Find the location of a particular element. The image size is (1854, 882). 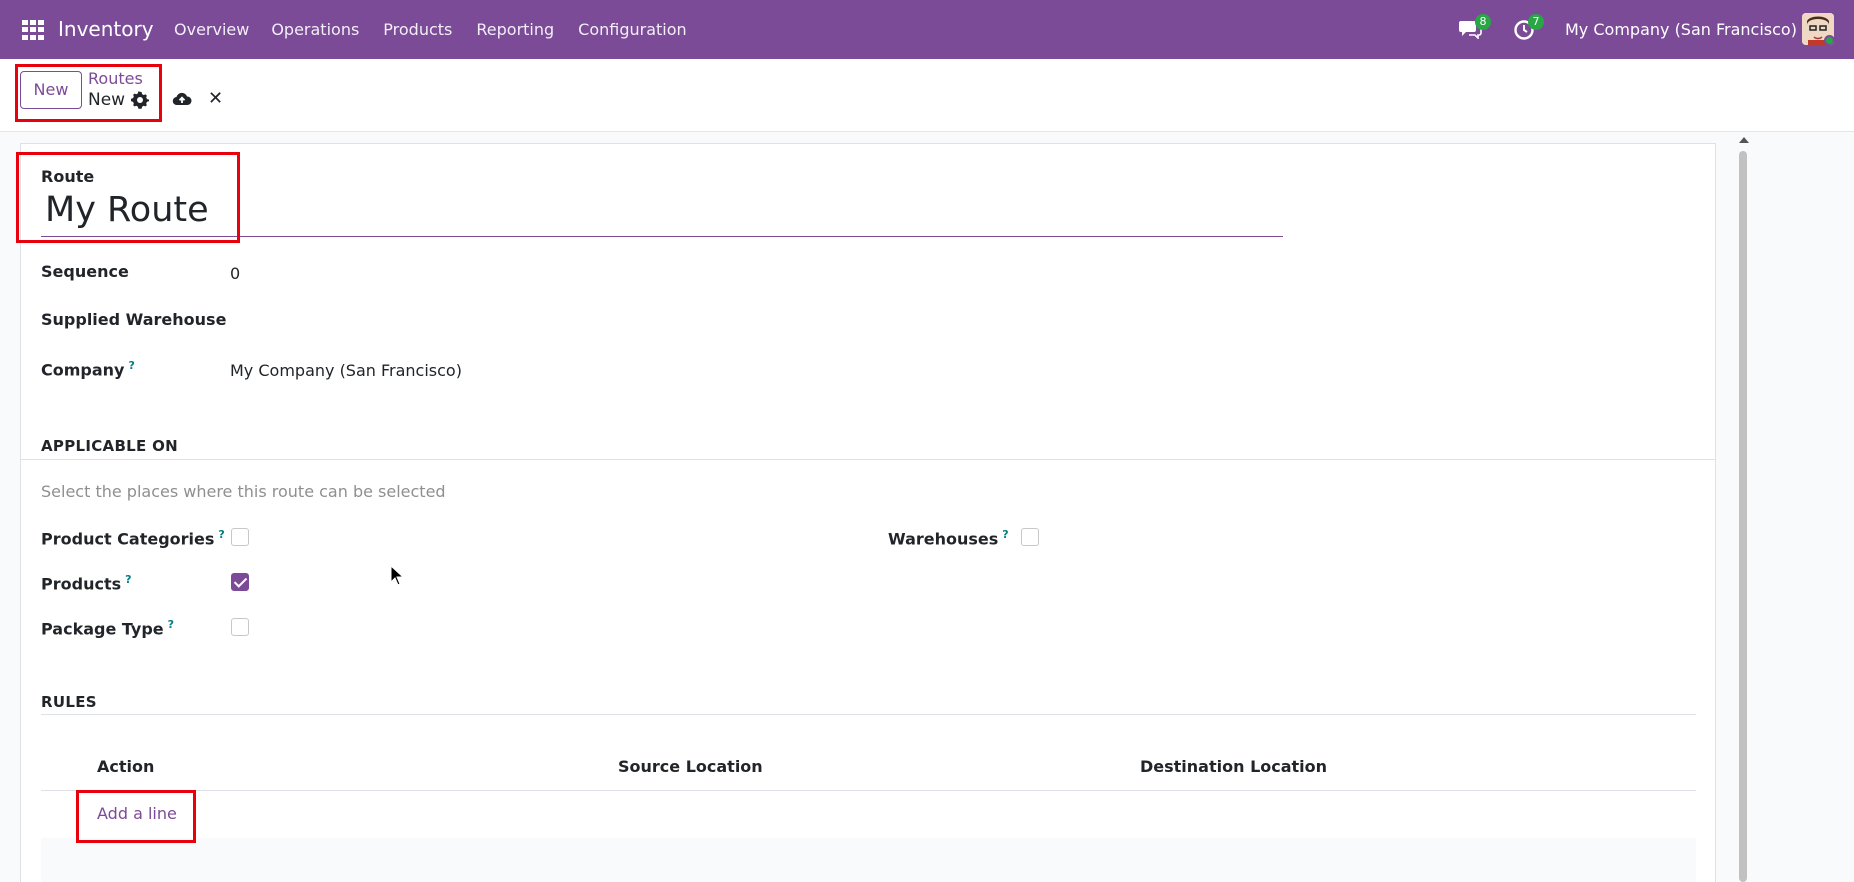

column-header-action: Action is located at coordinates (125, 766).